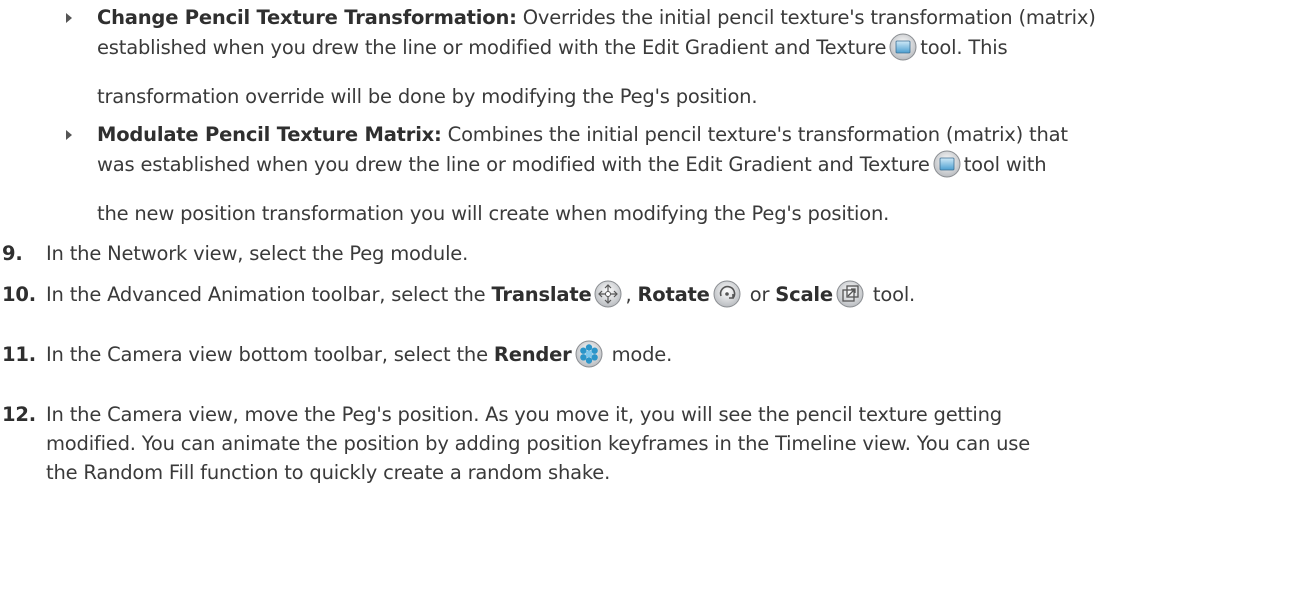 The image size is (1294, 592). Describe the element at coordinates (850, 294) in the screenshot. I see `scale-icon` at that location.